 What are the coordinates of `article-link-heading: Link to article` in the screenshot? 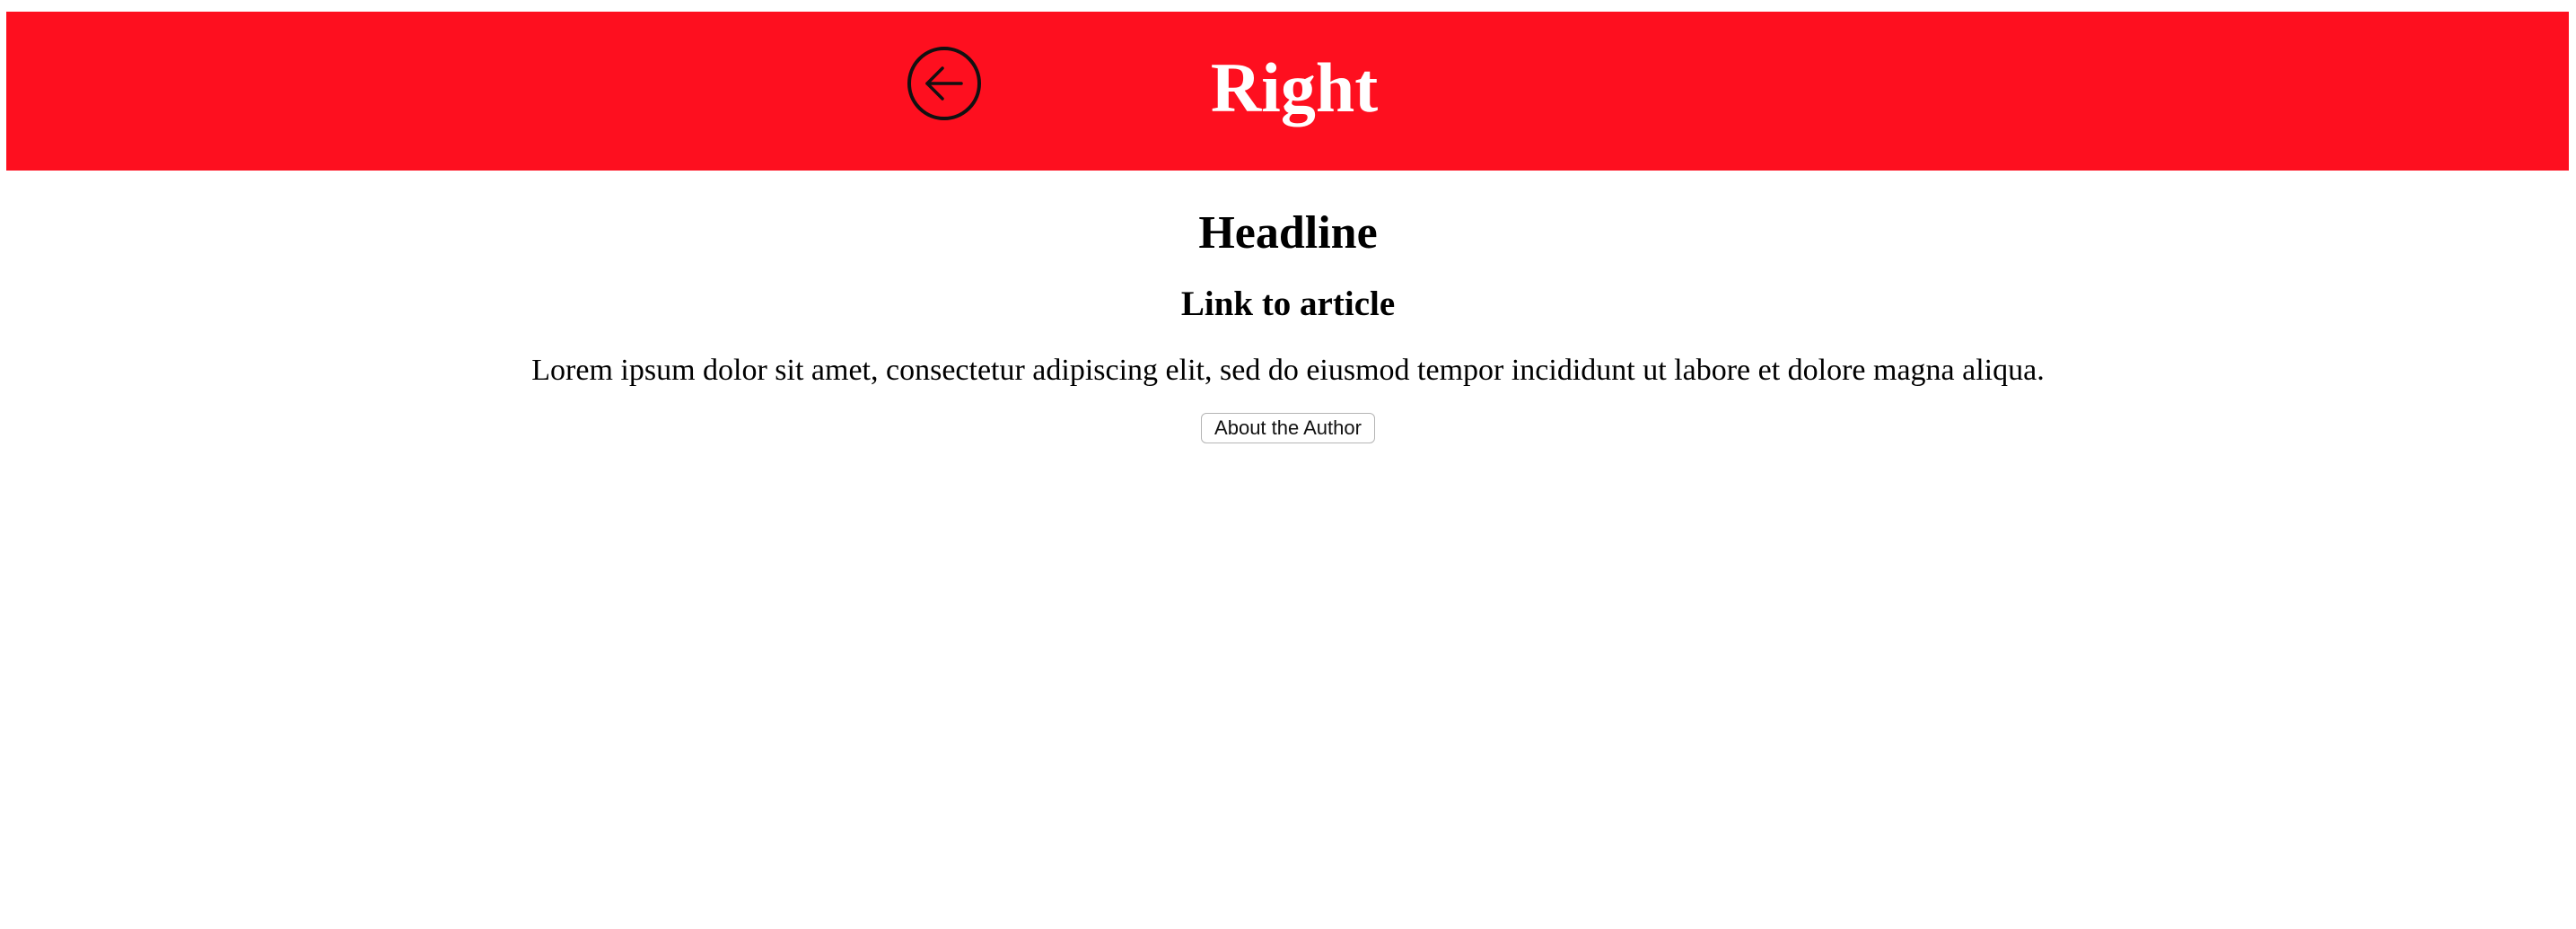 It's located at (1288, 304).